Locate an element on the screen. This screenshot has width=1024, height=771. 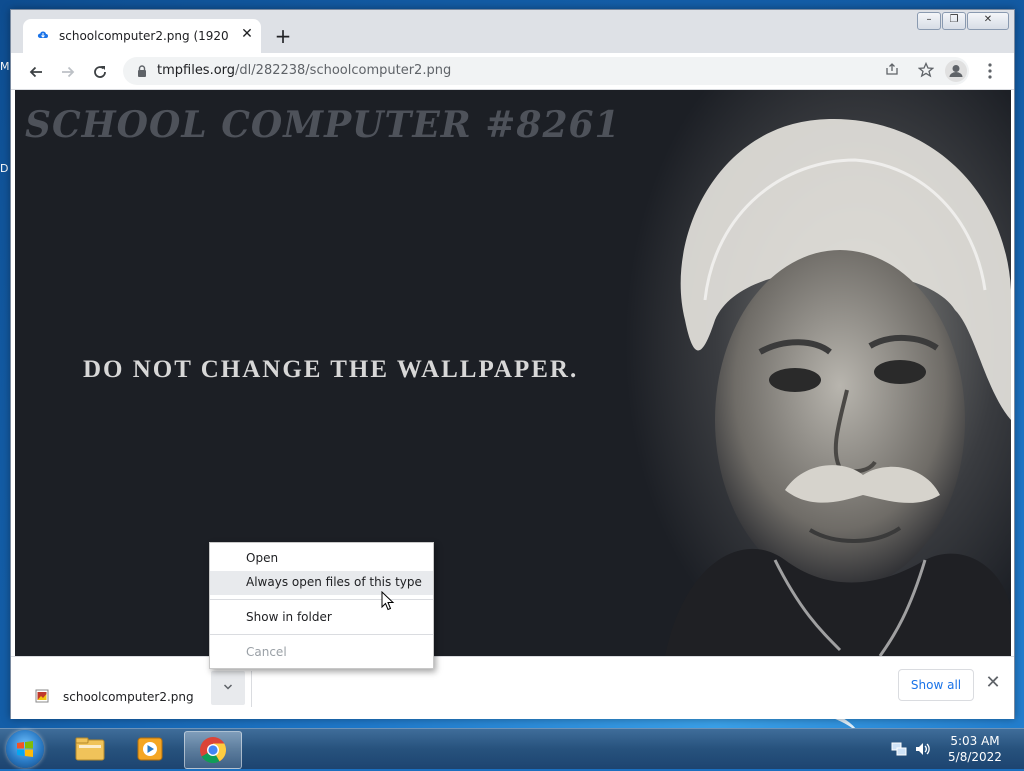
lock-icon is located at coordinates (142, 71).